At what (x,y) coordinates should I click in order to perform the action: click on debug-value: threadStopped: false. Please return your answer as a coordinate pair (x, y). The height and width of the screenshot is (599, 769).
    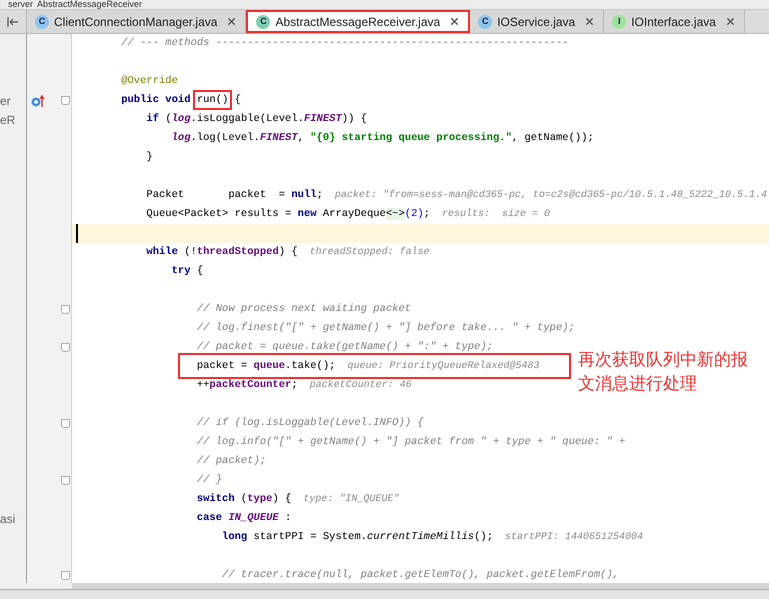
    Looking at the image, I should click on (370, 253).